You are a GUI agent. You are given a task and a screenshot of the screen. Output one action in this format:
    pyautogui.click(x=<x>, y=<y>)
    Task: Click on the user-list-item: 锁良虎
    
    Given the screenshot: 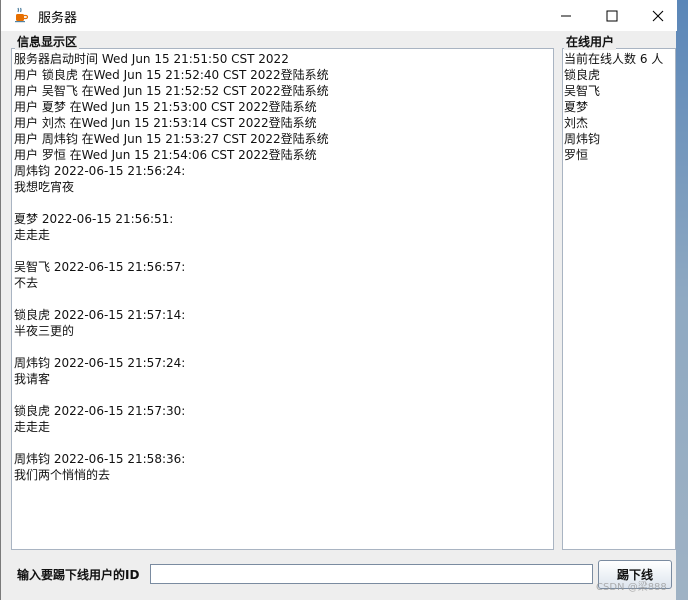 What is the action you would take?
    pyautogui.click(x=619, y=75)
    